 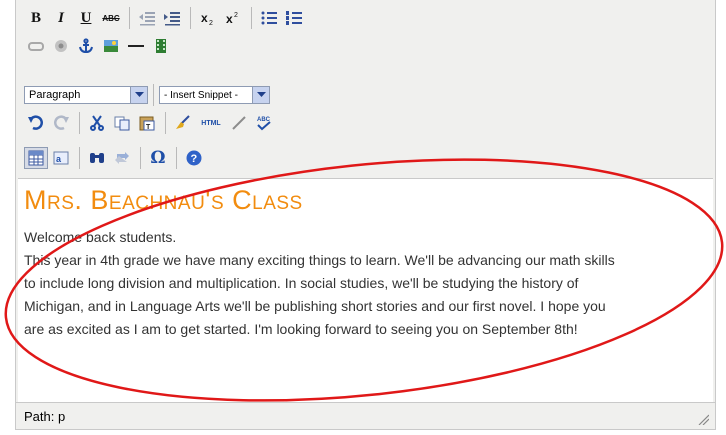 I want to click on underline-button: U, so click(x=86, y=18).